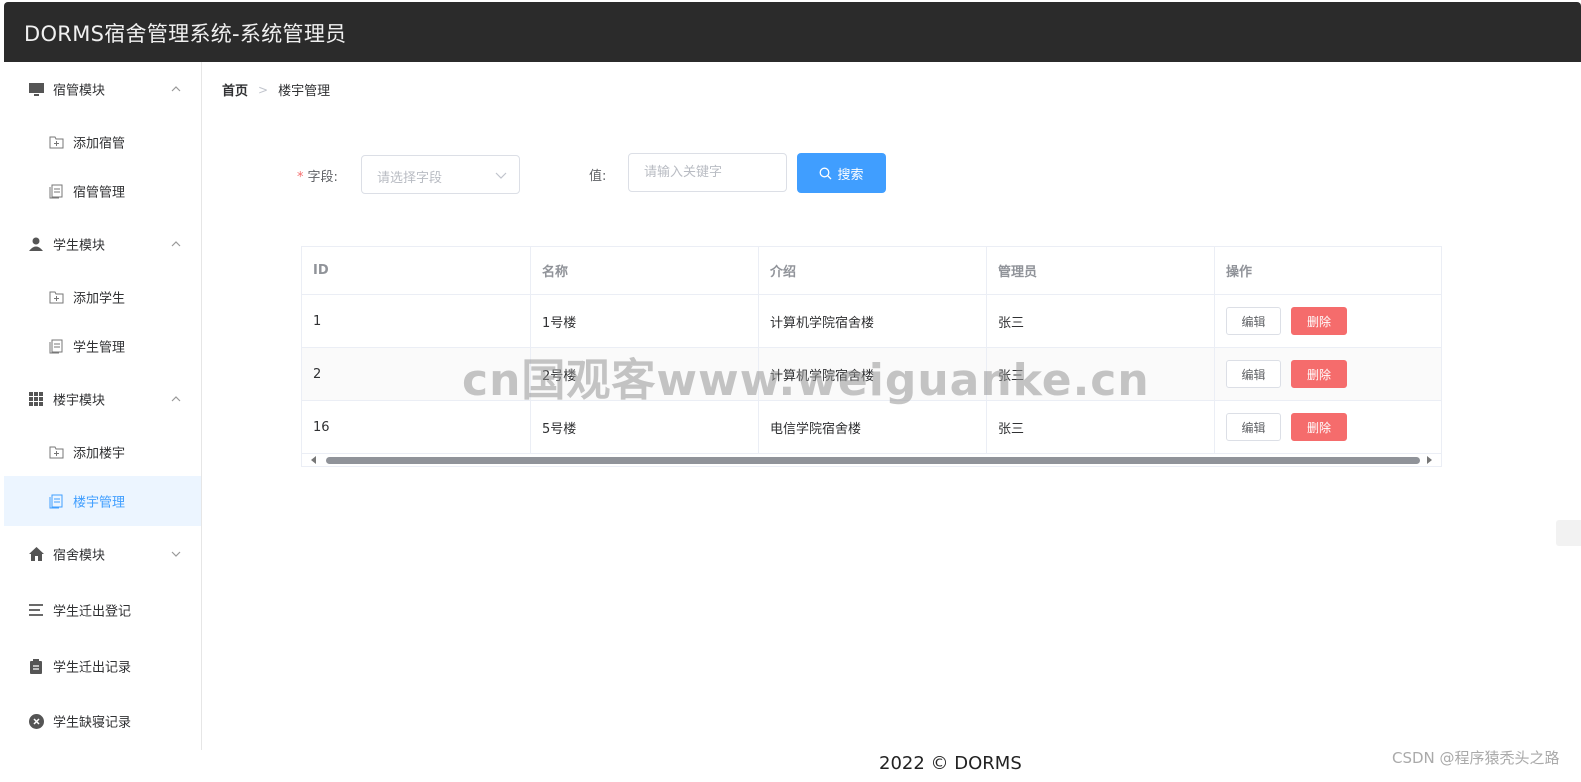  Describe the element at coordinates (598, 176) in the screenshot. I see `value-label: 值:` at that location.